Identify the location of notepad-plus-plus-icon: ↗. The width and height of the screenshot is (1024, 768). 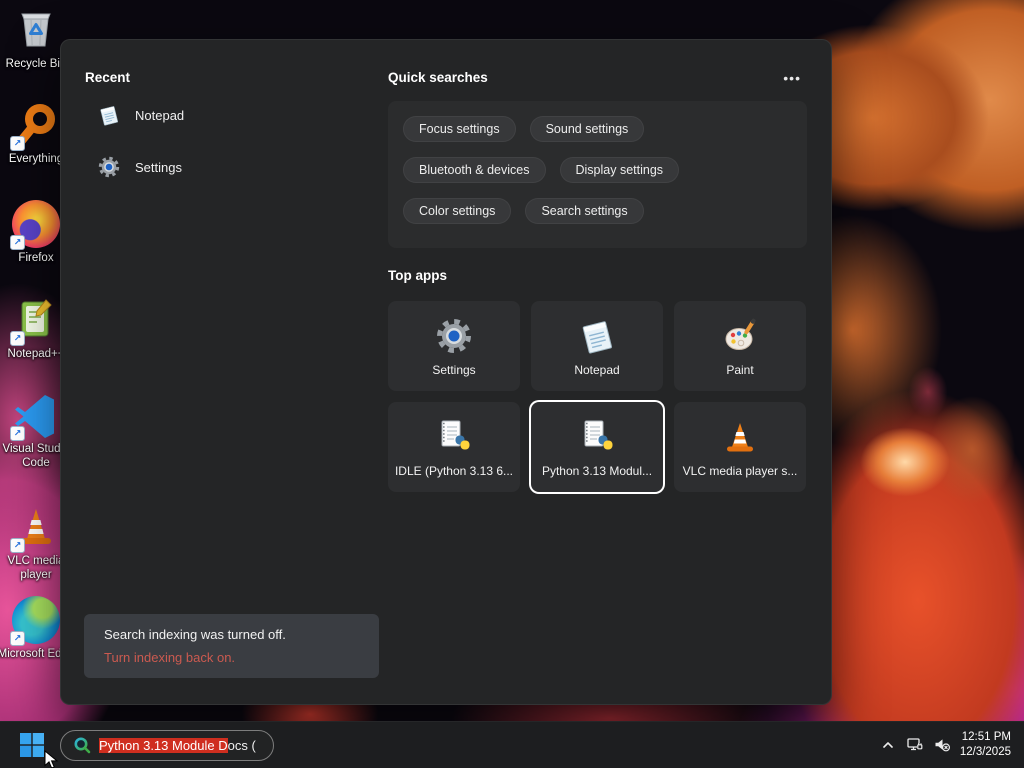
(35, 321).